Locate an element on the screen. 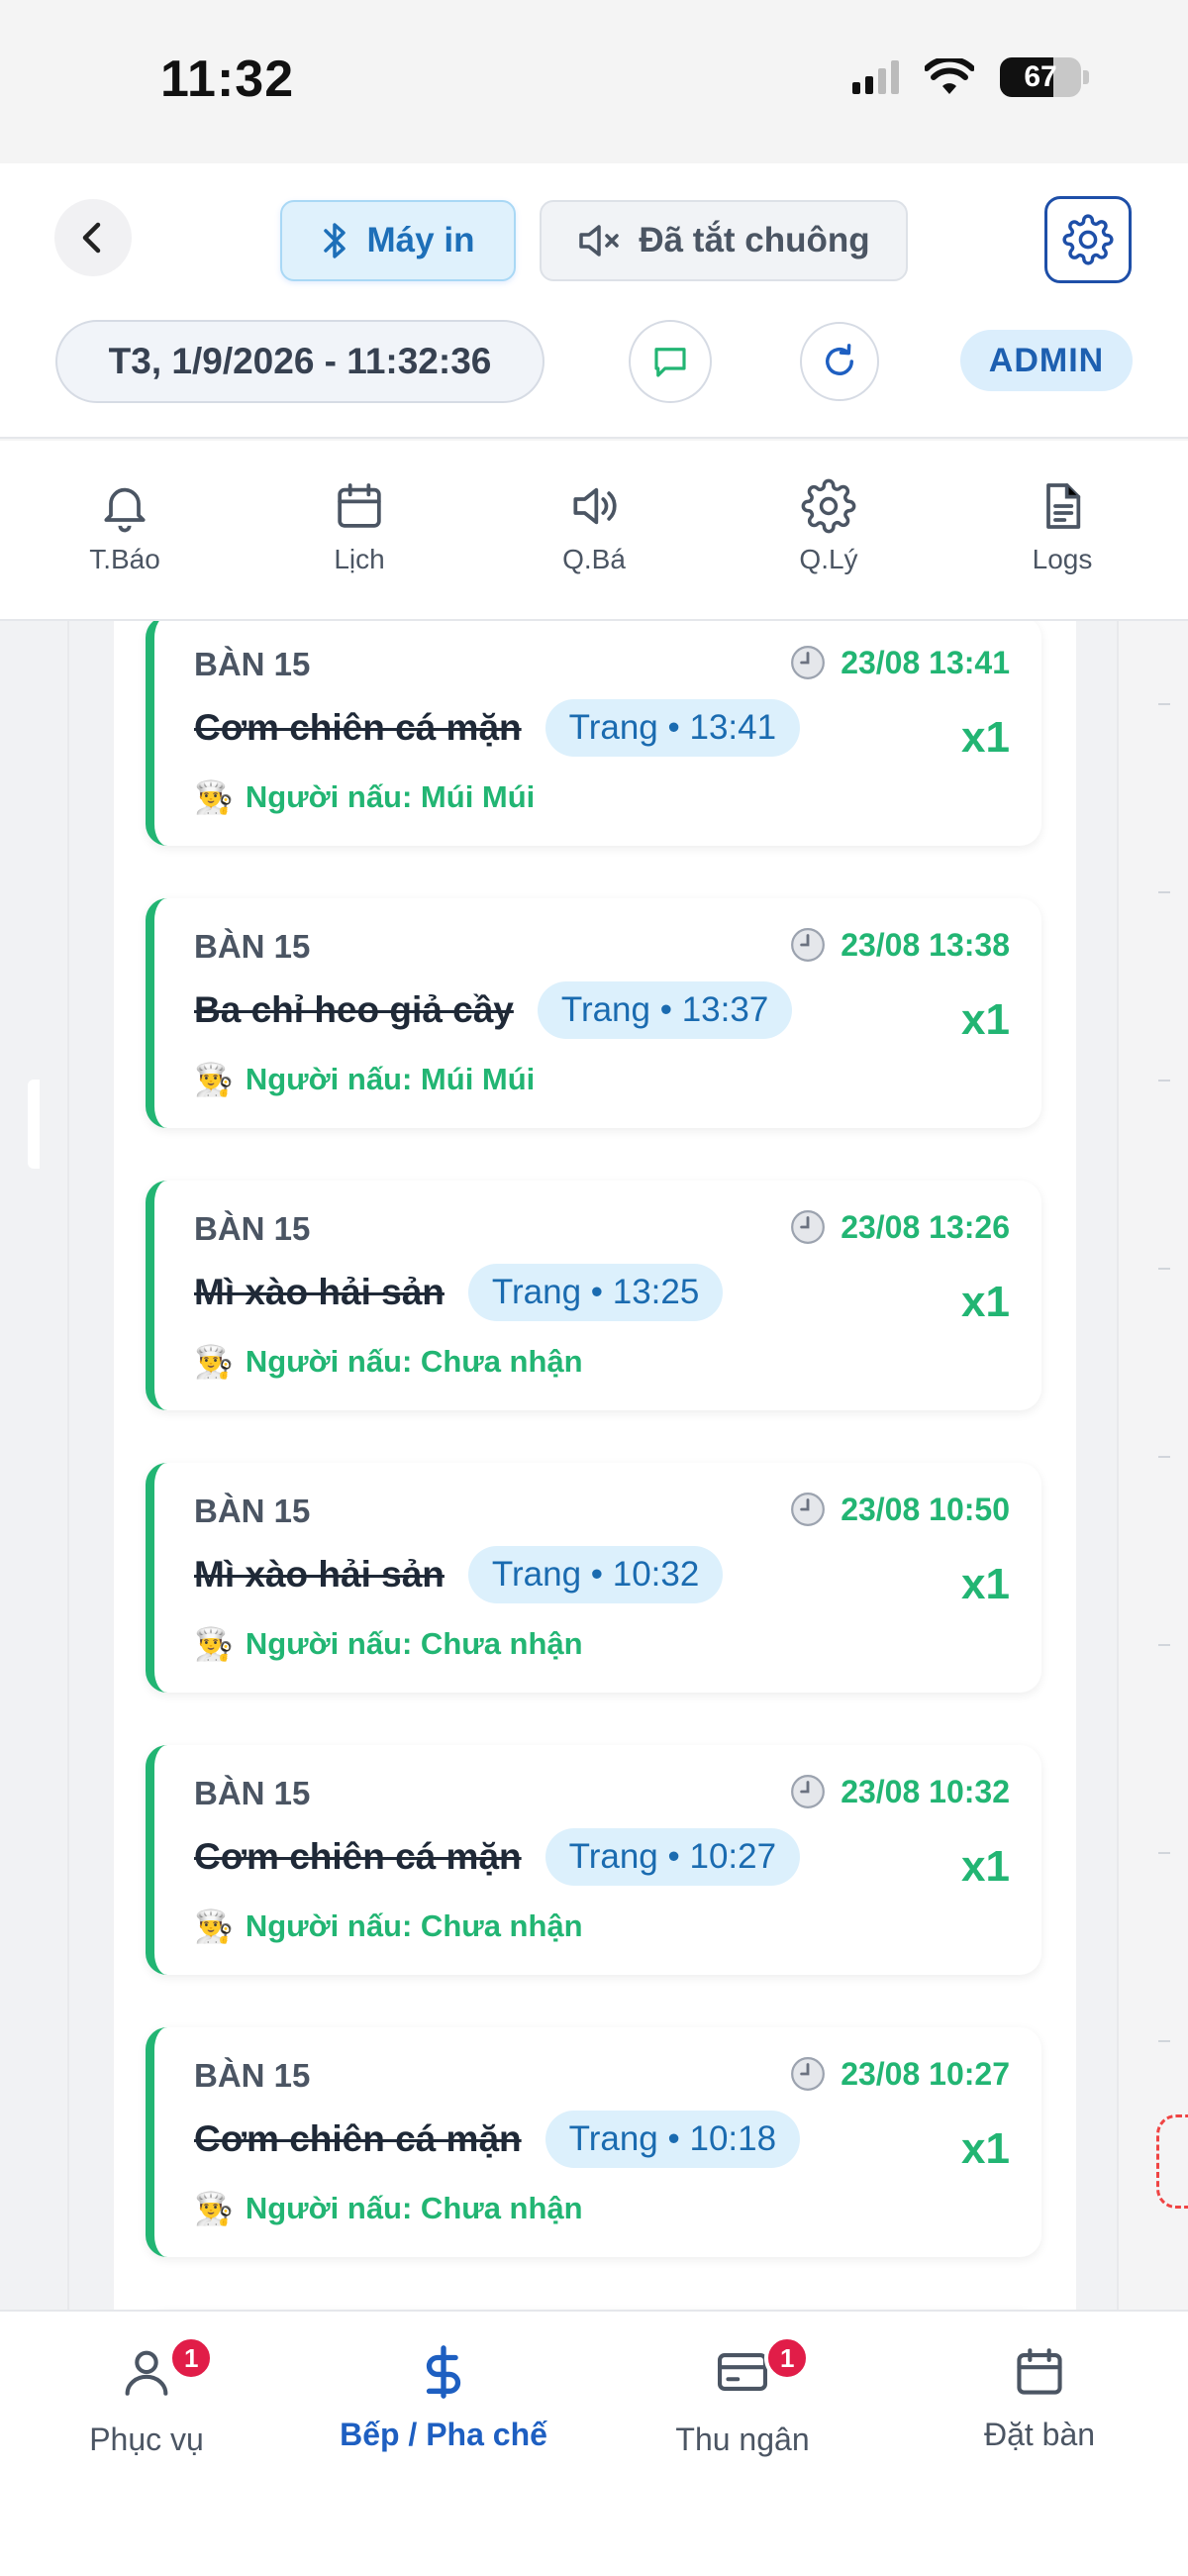 Image resolution: width=1188 pixels, height=2576 pixels. top-nav-item-calendar: Lịch is located at coordinates (360, 526).